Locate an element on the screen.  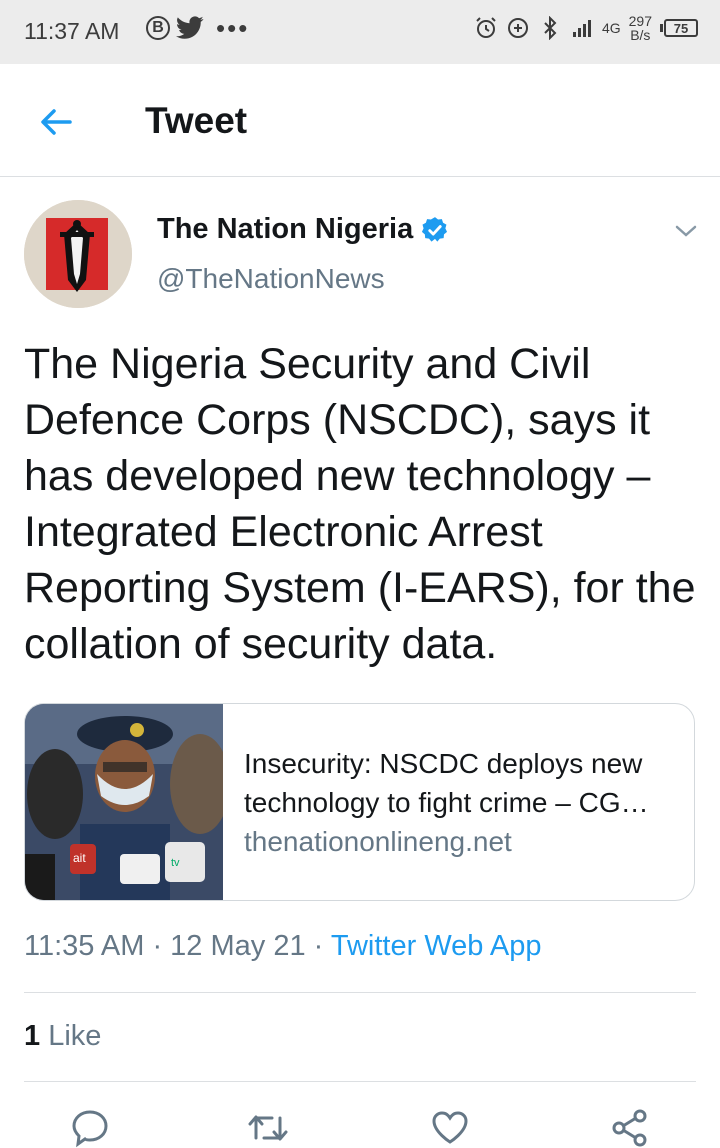
reply-icon is located at coordinates (90, 1128).